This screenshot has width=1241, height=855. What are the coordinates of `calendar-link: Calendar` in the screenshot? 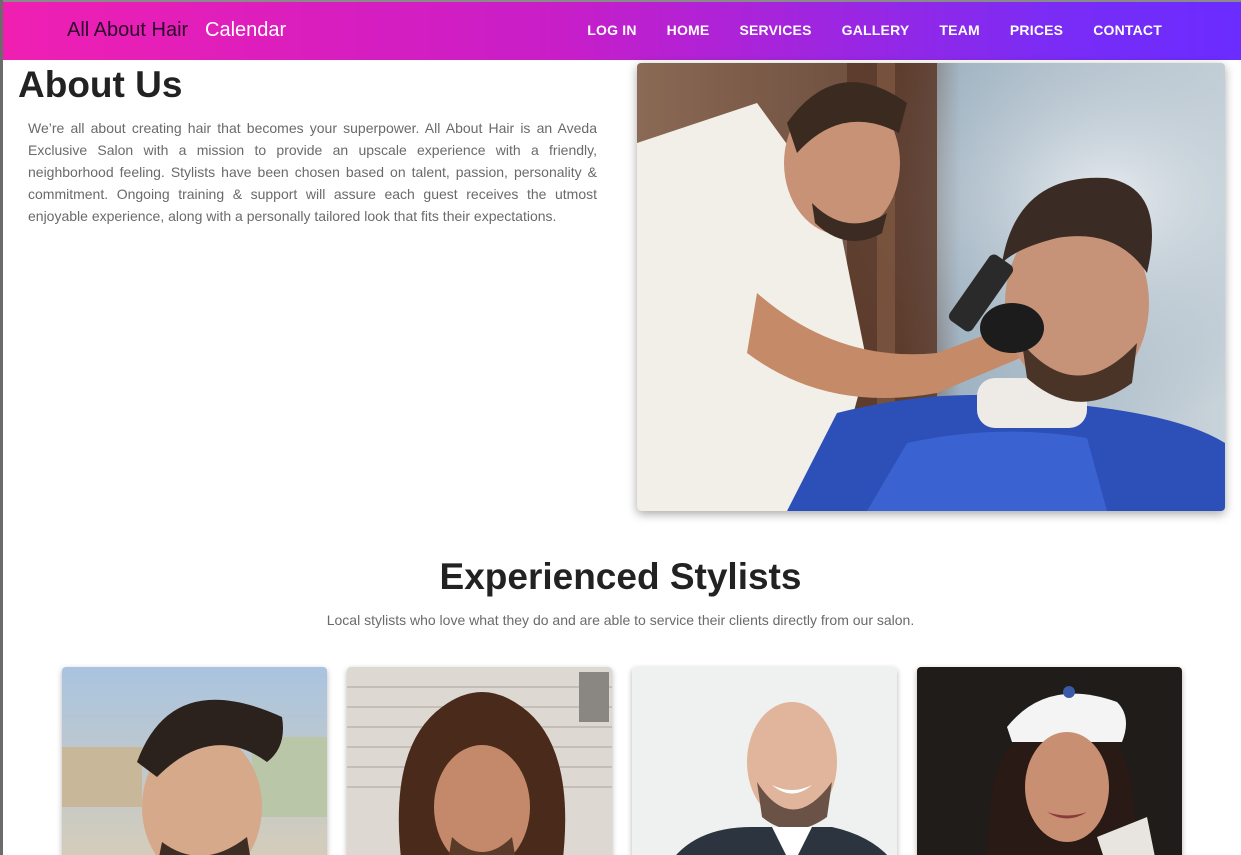 It's located at (245, 30).